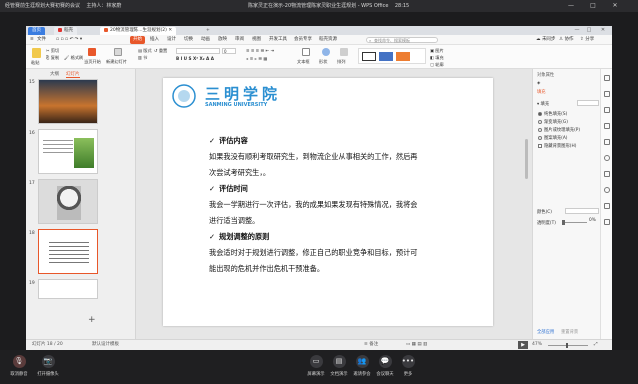 This screenshot has height=384, width=638. Describe the element at coordinates (229, 51) in the screenshot. I see `font-size-select: 0` at that location.